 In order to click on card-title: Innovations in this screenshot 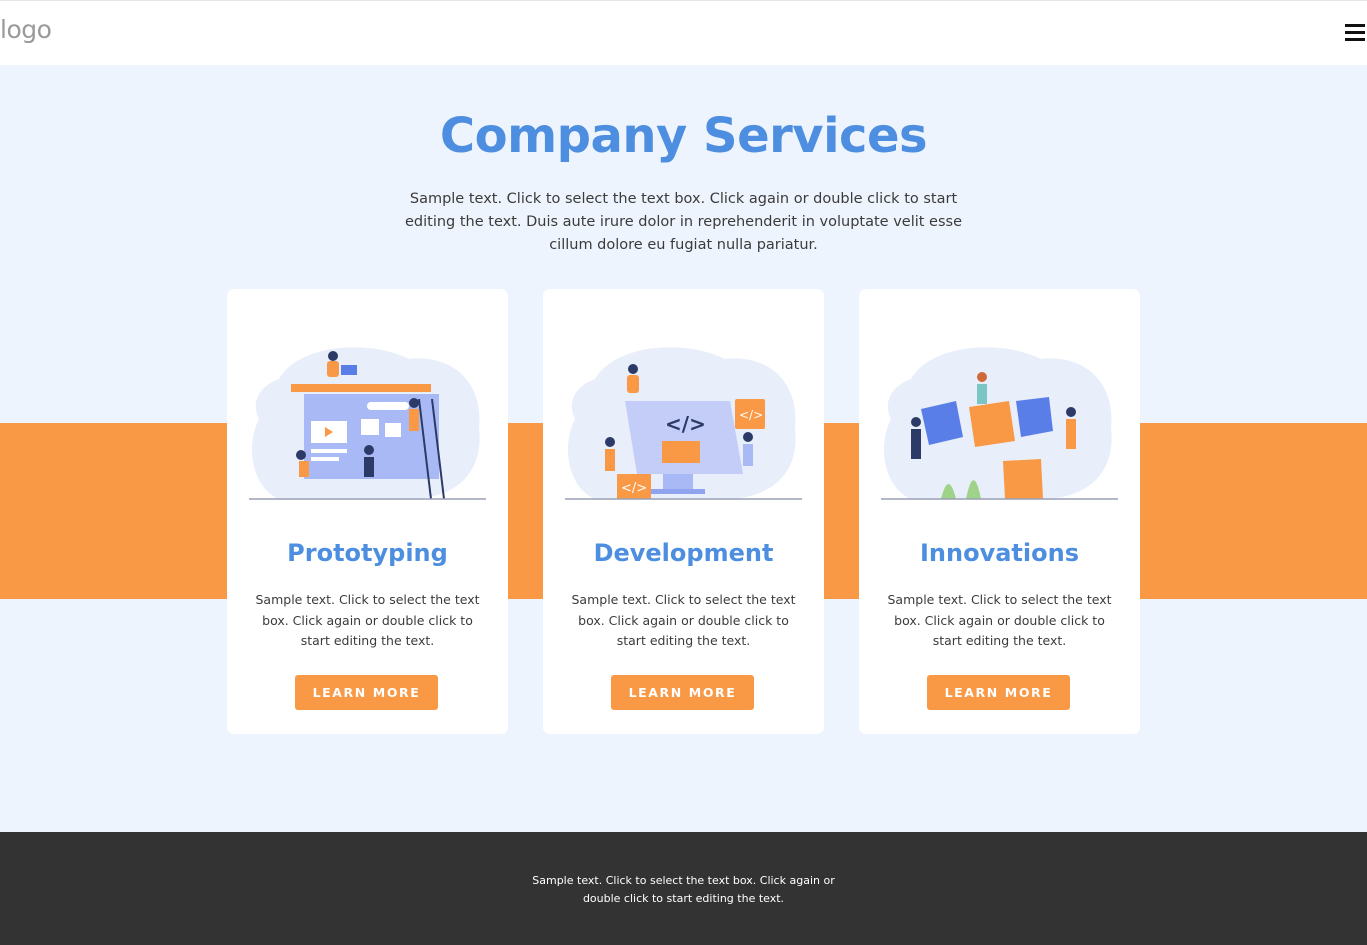, I will do `click(999, 553)`.